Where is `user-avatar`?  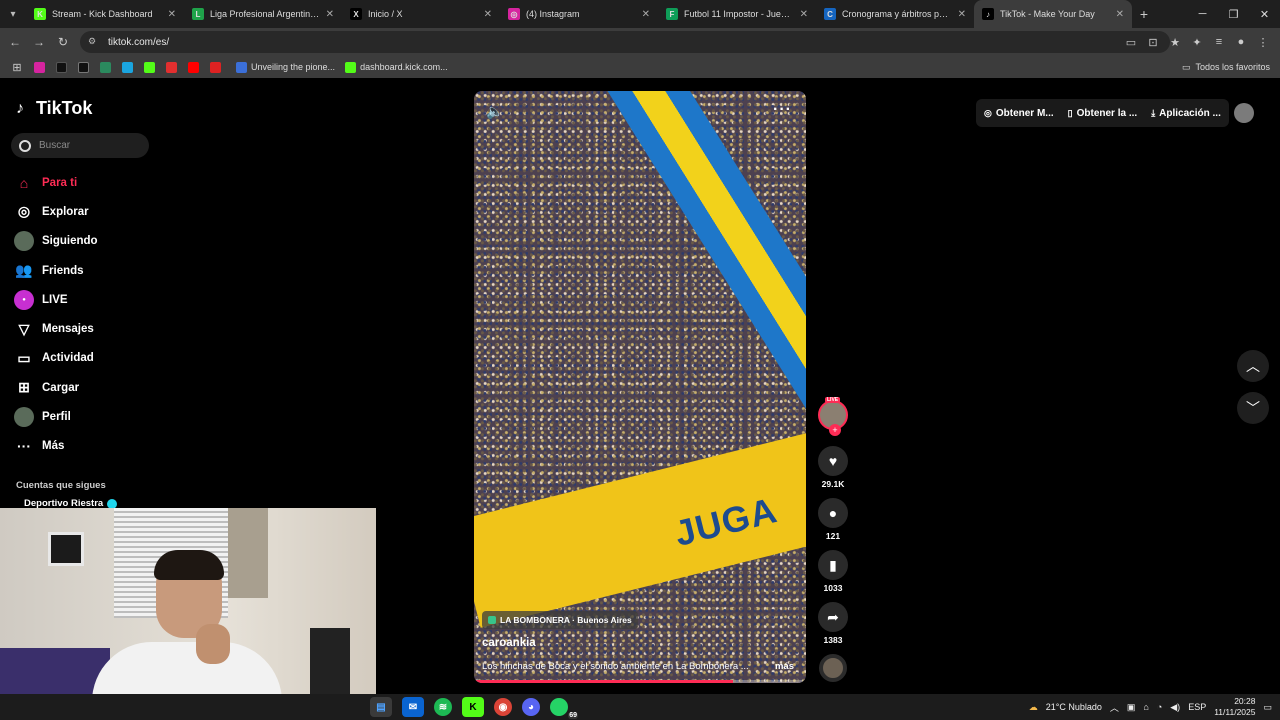
user-avatar is located at coordinates (1244, 113).